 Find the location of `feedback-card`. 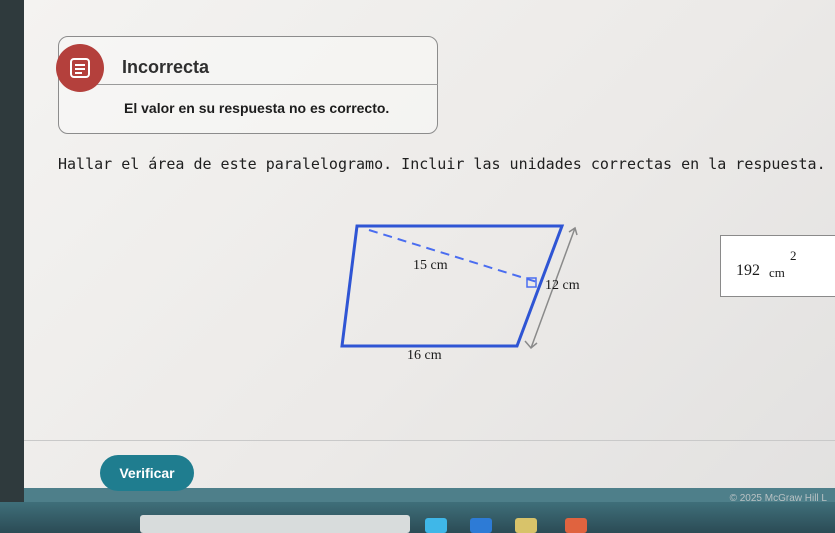

feedback-card is located at coordinates (248, 85).